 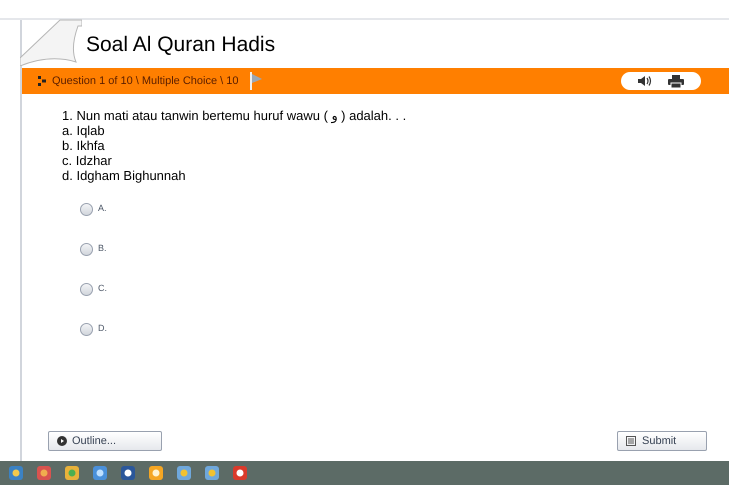 What do you see at coordinates (404, 249) in the screenshot?
I see `answer-radio: B.` at bounding box center [404, 249].